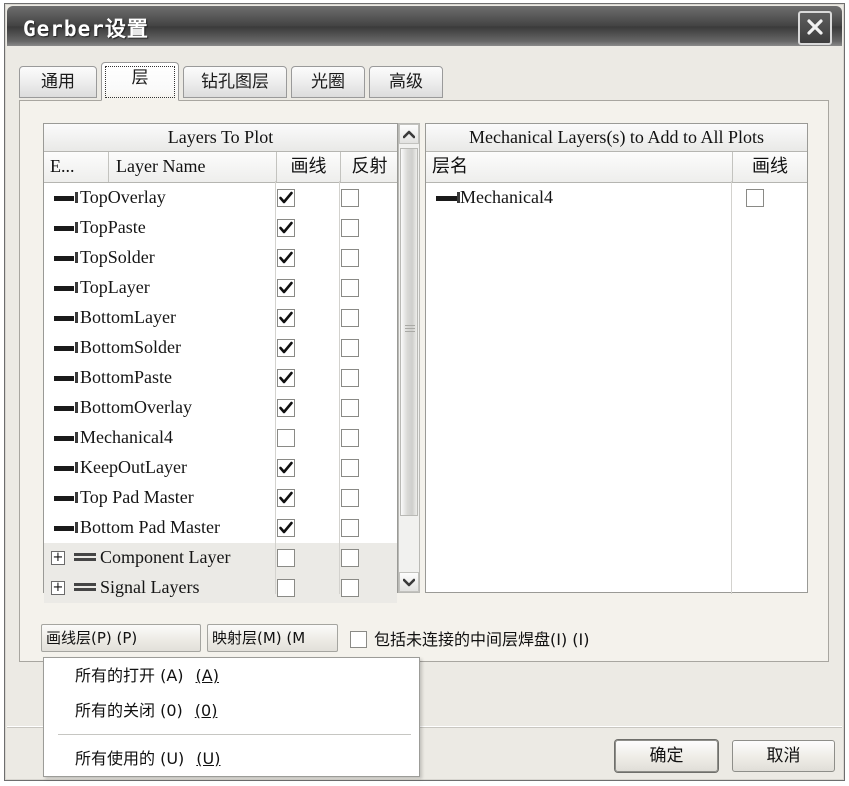  What do you see at coordinates (231, 675) in the screenshot?
I see `menu-item: 所有的打开 (A) (A)` at bounding box center [231, 675].